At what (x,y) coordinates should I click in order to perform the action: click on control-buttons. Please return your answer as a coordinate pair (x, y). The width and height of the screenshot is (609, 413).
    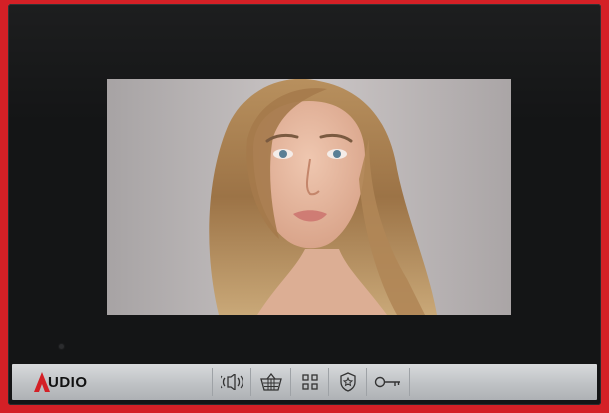
    Looking at the image, I should click on (311, 382).